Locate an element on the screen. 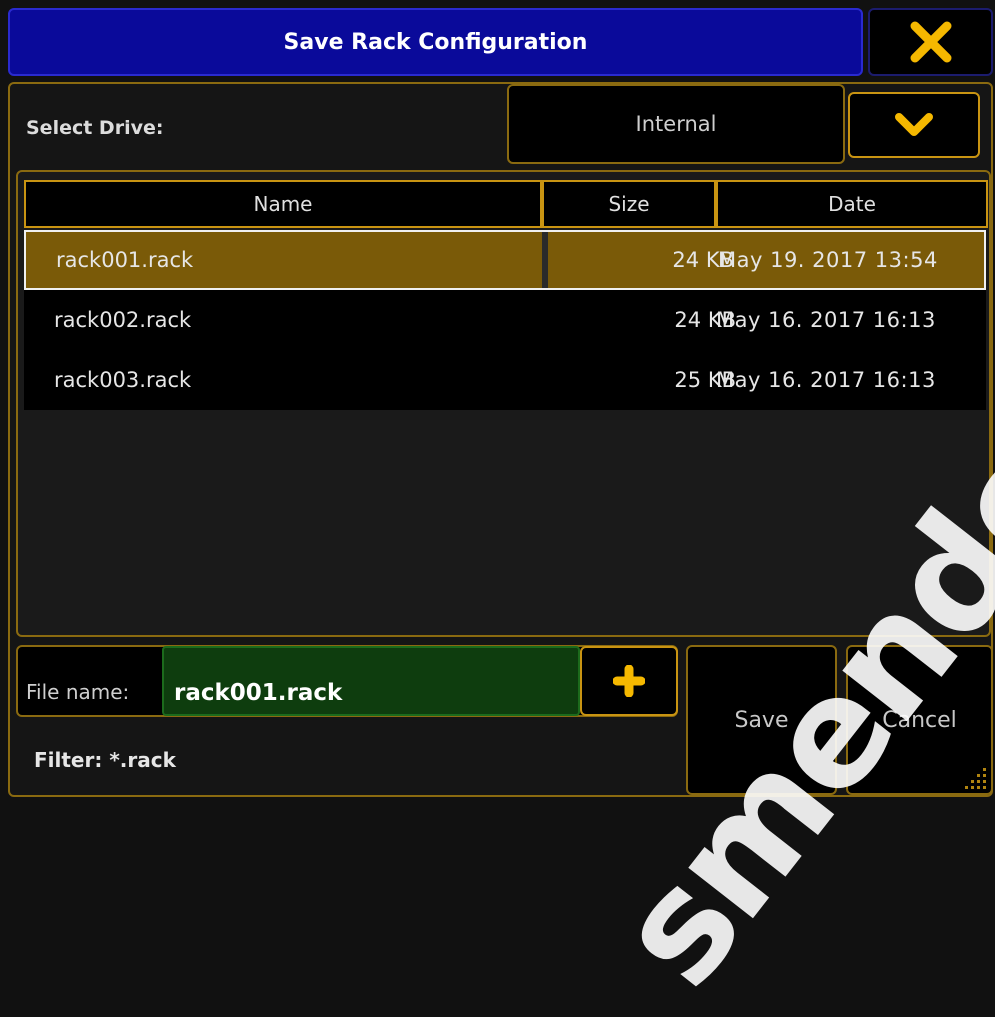 Image resolution: width=995 pixels, height=1017 pixels. chevron-down-icon is located at coordinates (914, 124).